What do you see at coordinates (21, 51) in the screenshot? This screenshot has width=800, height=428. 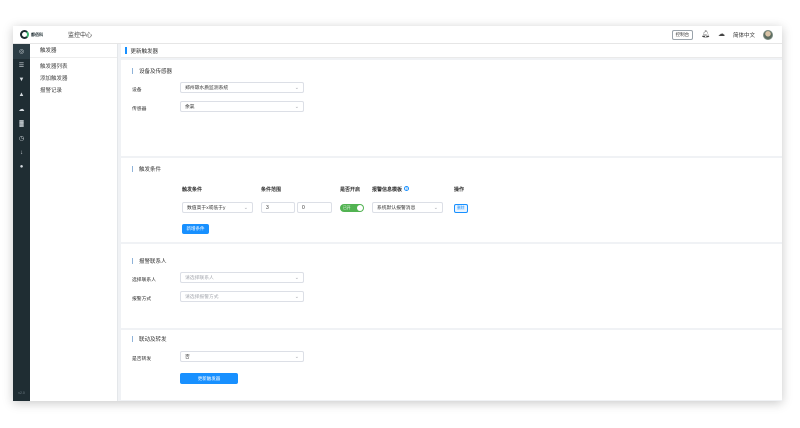 I see `dashboard-icon: ◎` at bounding box center [21, 51].